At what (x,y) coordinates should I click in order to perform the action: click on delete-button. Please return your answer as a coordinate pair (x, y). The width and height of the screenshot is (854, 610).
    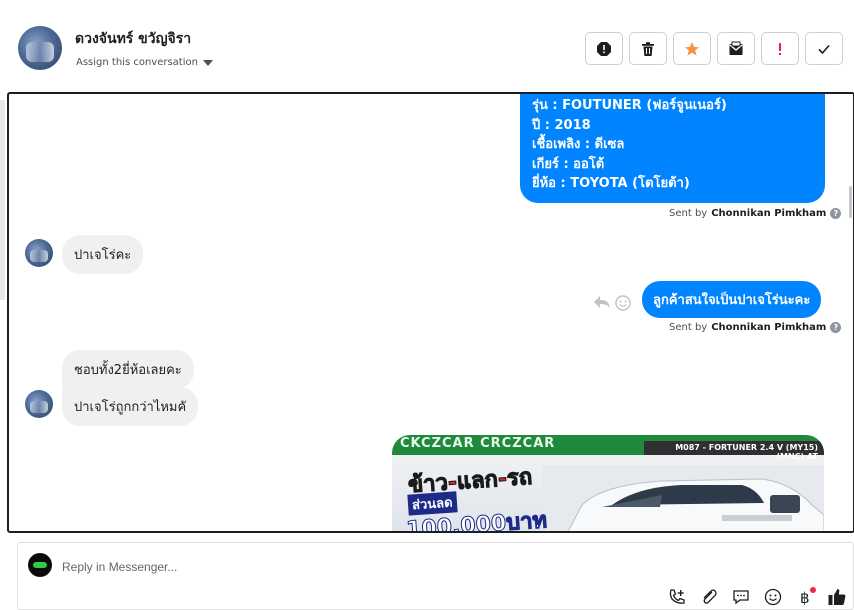
    Looking at the image, I should click on (648, 48).